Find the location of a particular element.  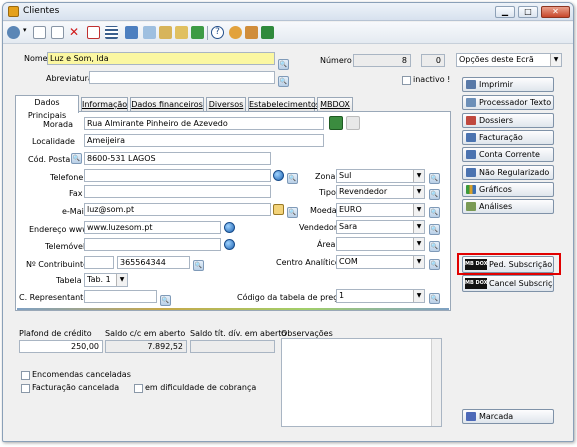

sidebar-item-nao-regularizado: Não Regularizado is located at coordinates (508, 172).